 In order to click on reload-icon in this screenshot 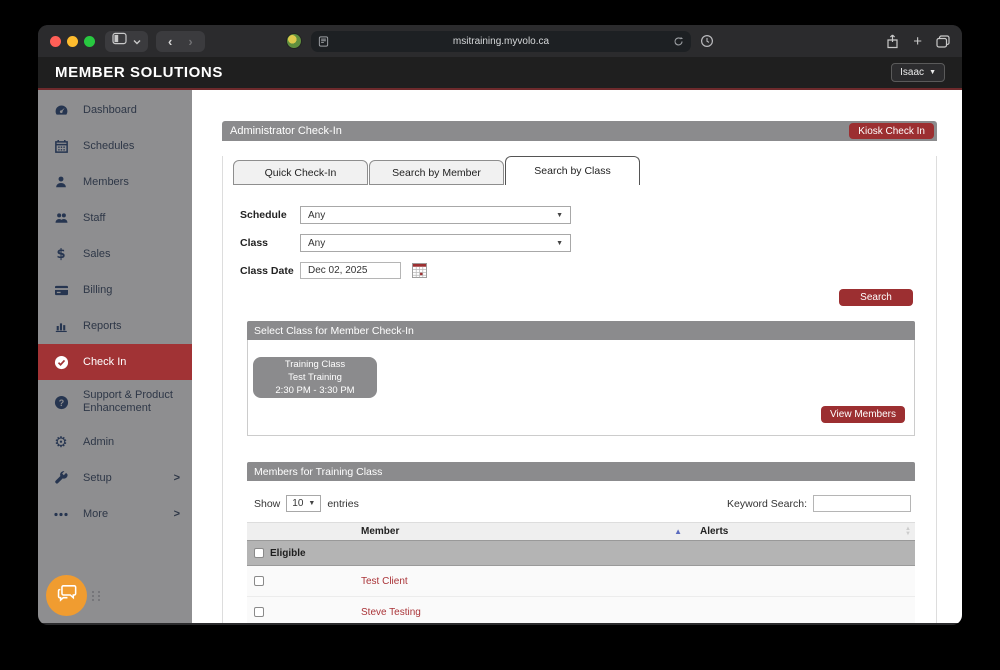, I will do `click(678, 41)`.